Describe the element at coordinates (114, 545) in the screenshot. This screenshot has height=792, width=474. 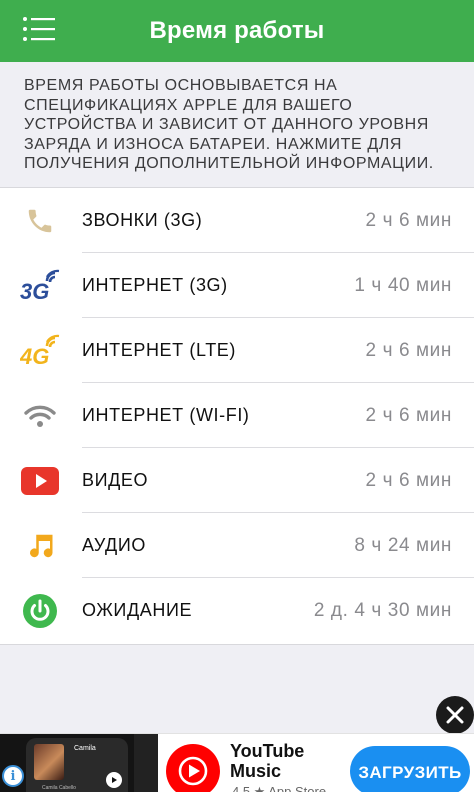
I see `usage-label: АУДИО` at that location.